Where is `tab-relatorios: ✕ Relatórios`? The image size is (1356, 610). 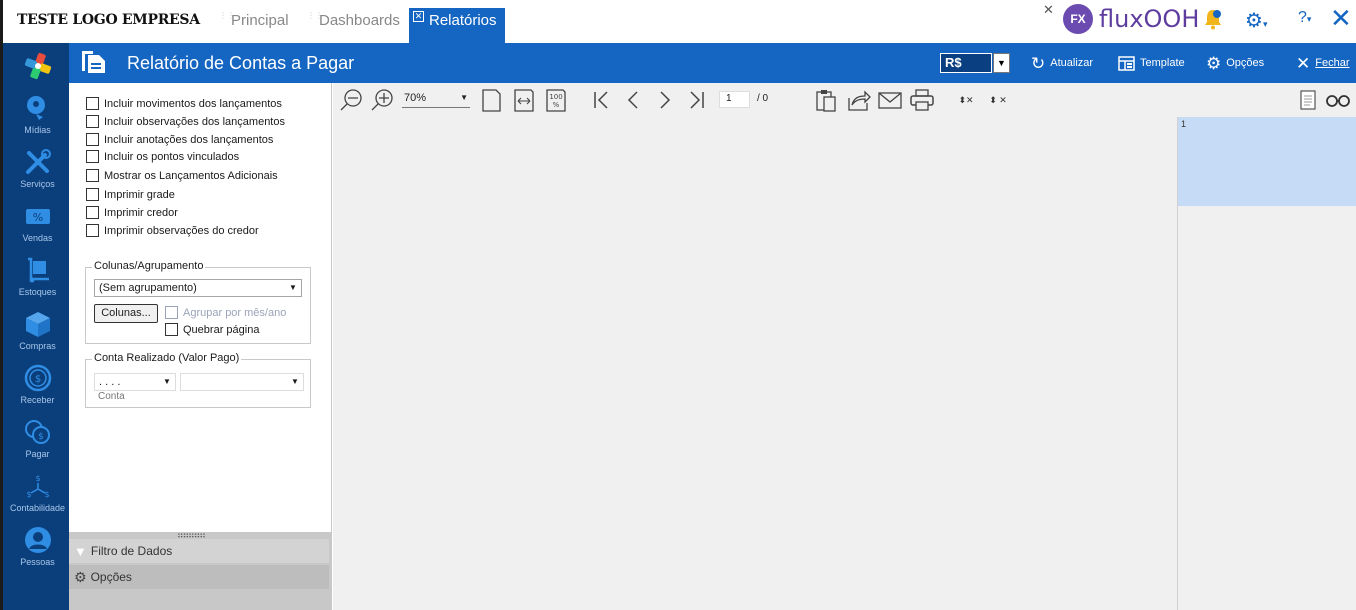
tab-relatorios: ✕ Relatórios is located at coordinates (457, 25).